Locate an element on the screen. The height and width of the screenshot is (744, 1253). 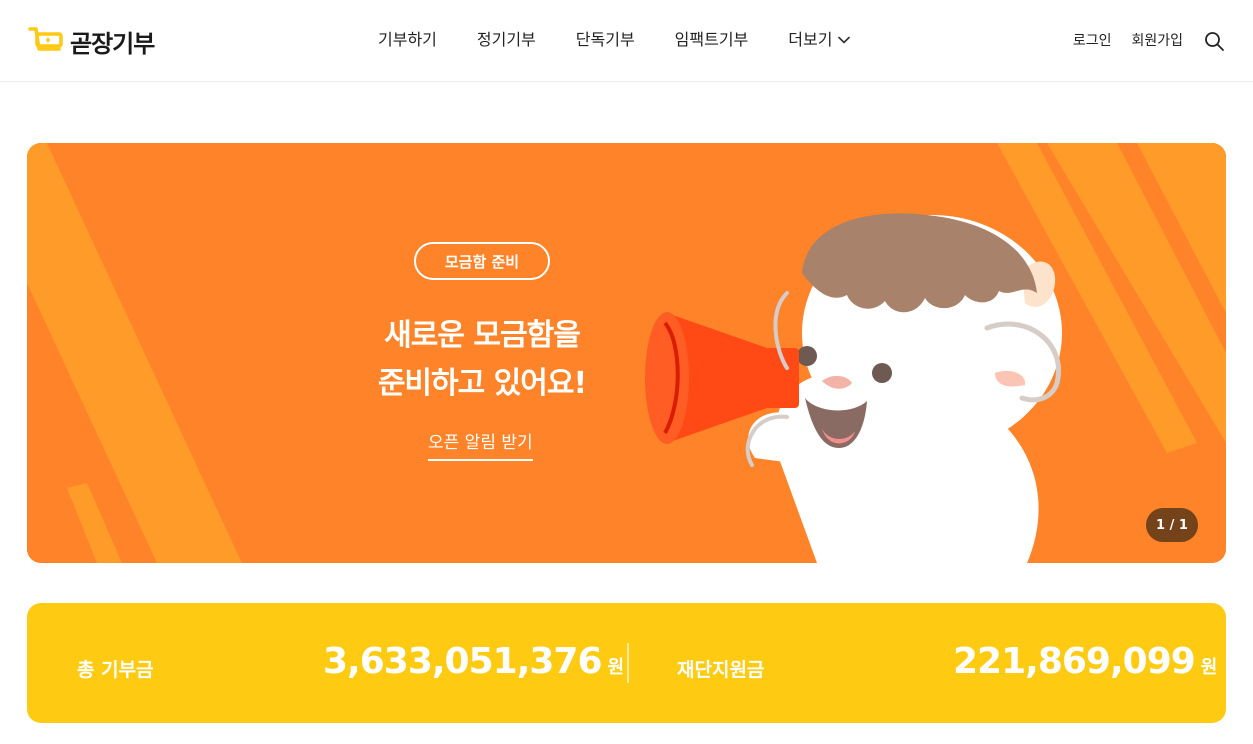
slide-pager: 1 / 1 is located at coordinates (1172, 525).